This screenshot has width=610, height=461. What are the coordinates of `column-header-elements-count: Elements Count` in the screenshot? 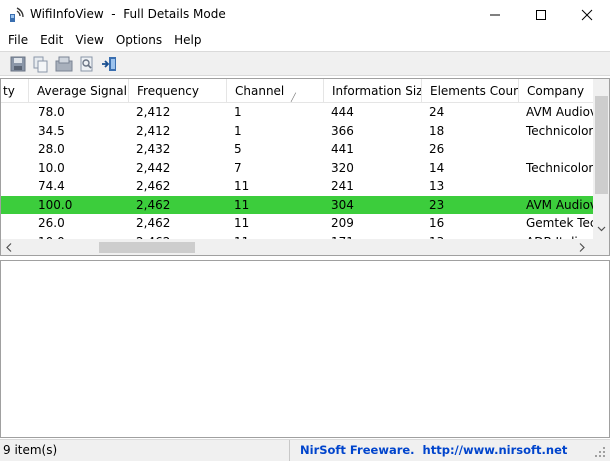 It's located at (470, 91).